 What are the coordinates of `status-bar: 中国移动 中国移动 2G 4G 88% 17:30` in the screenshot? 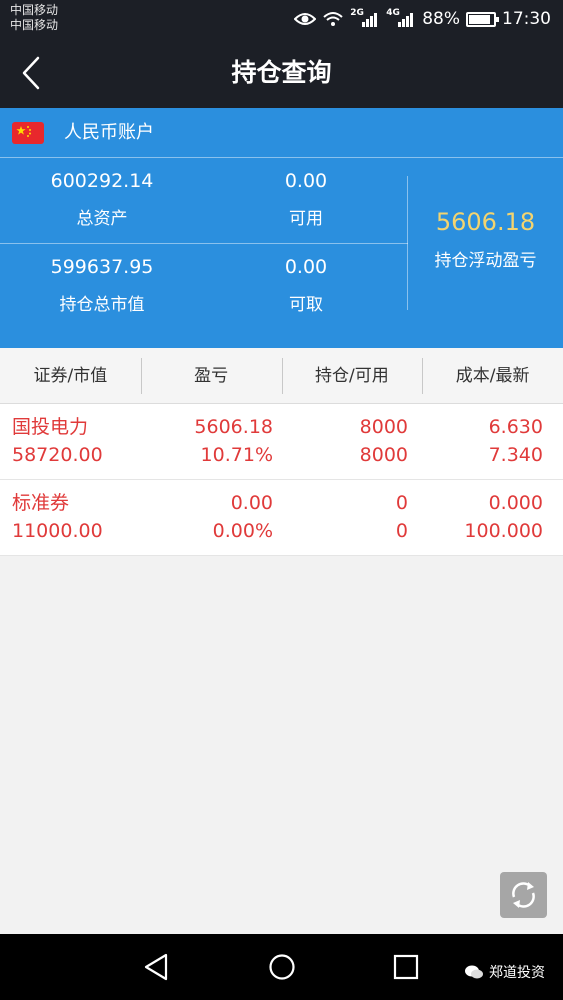 It's located at (281, 19).